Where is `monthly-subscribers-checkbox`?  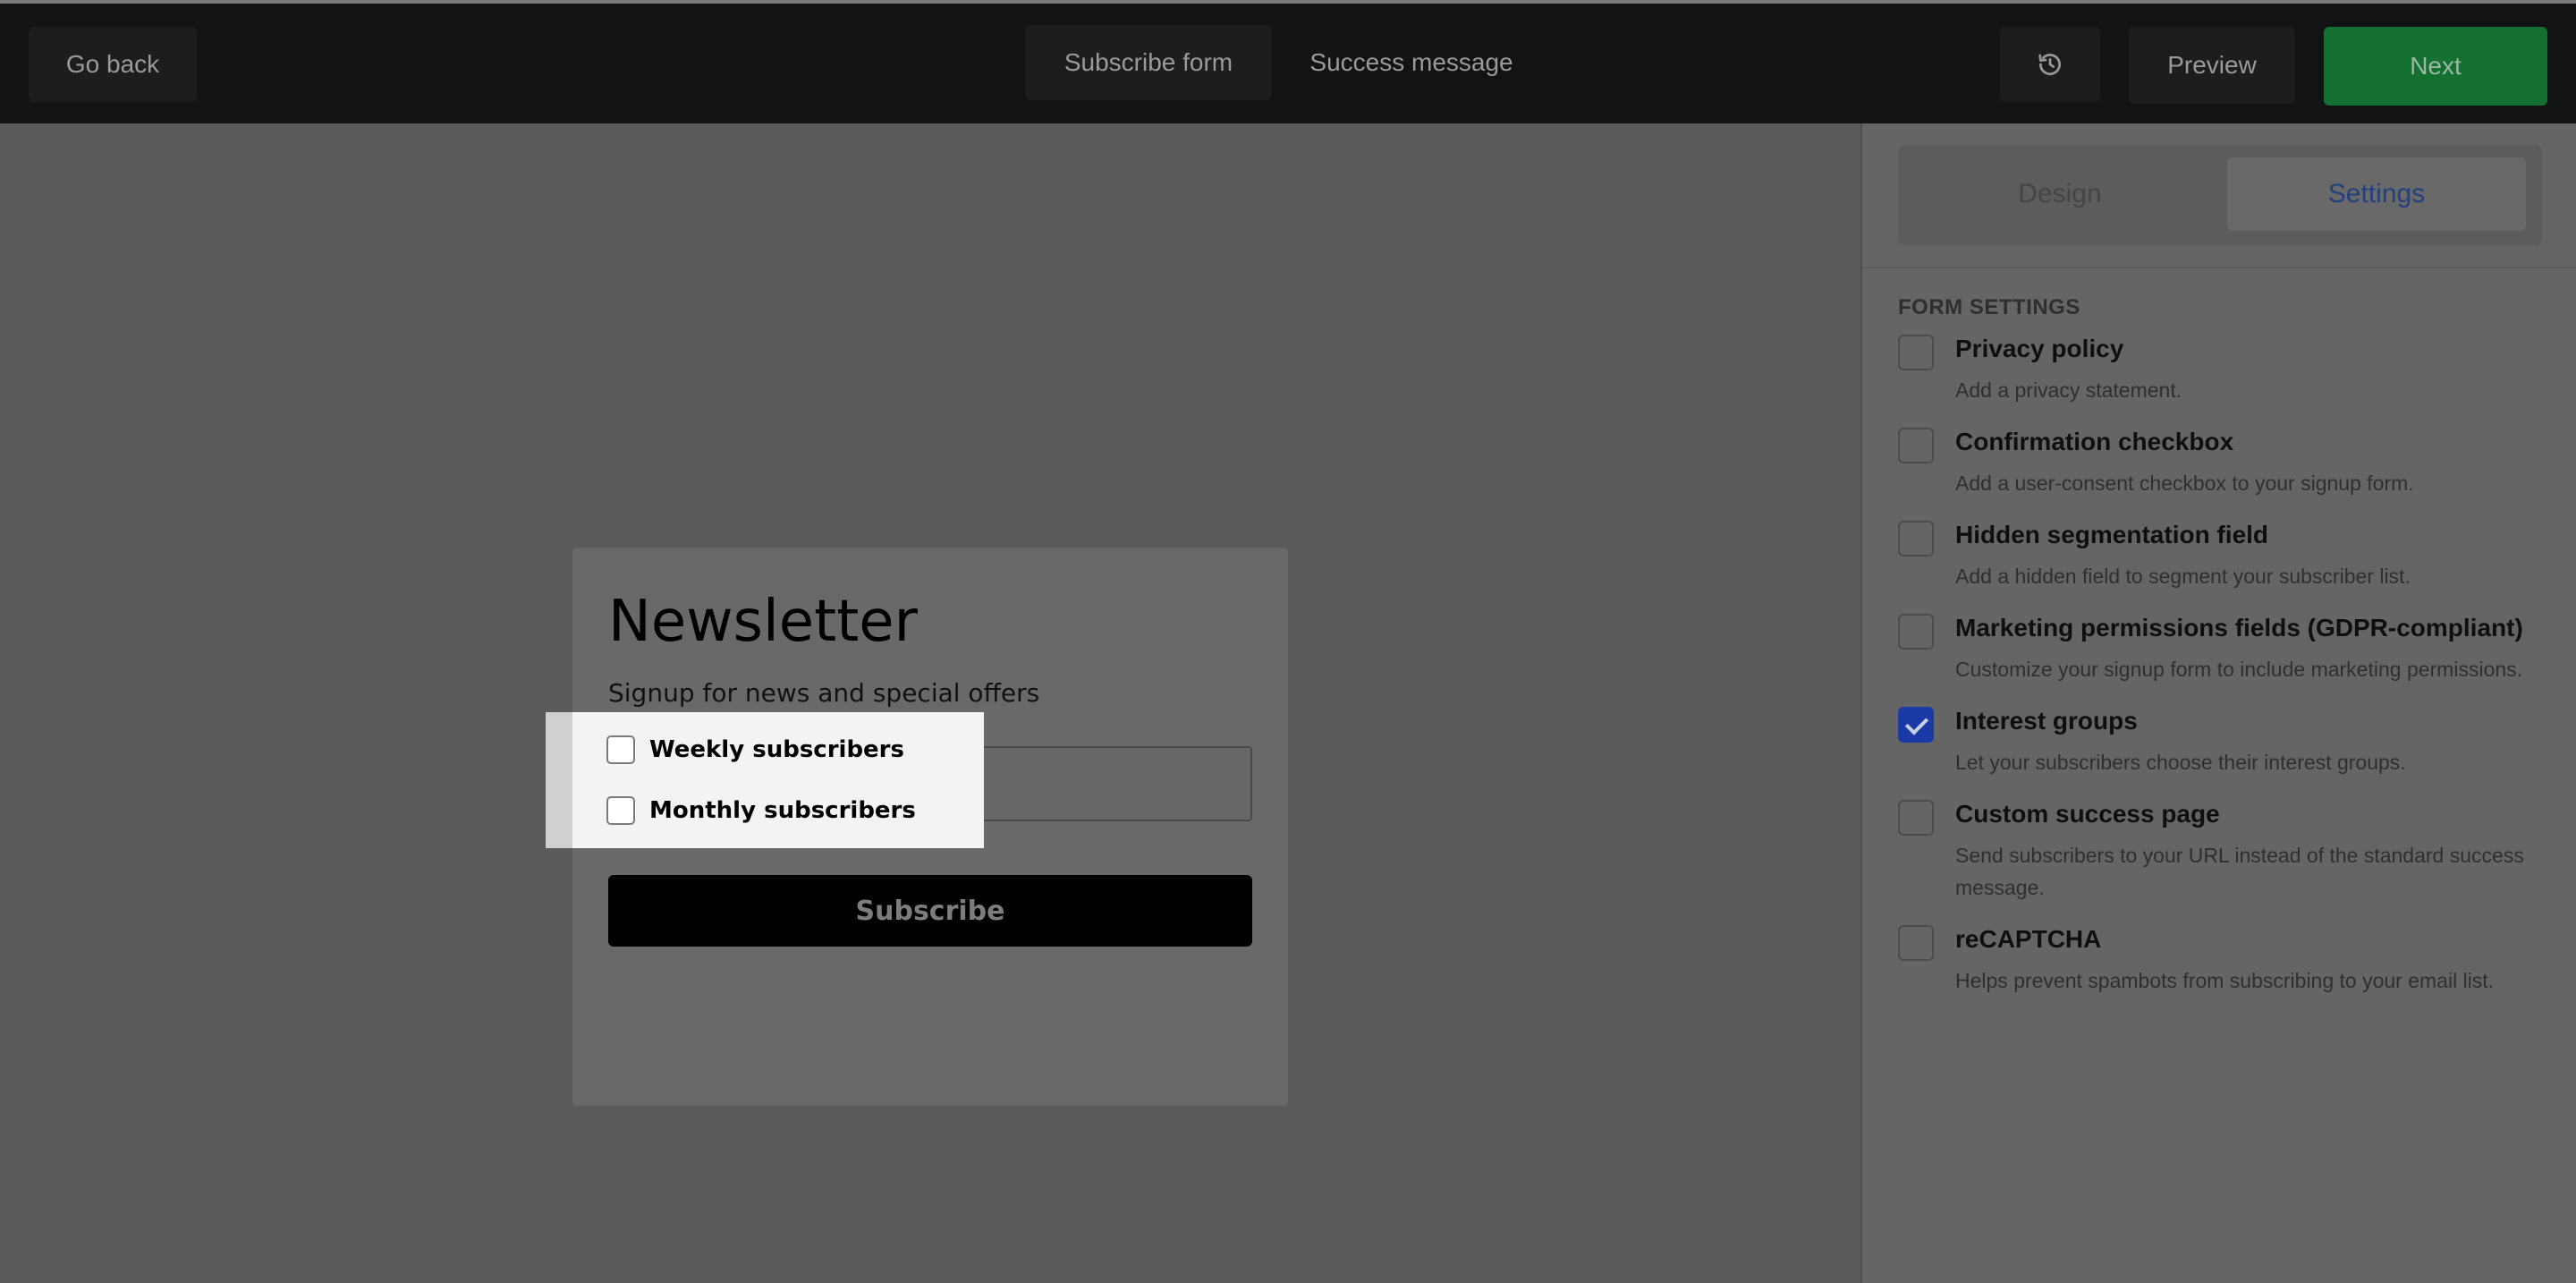
monthly-subscribers-checkbox is located at coordinates (620, 810).